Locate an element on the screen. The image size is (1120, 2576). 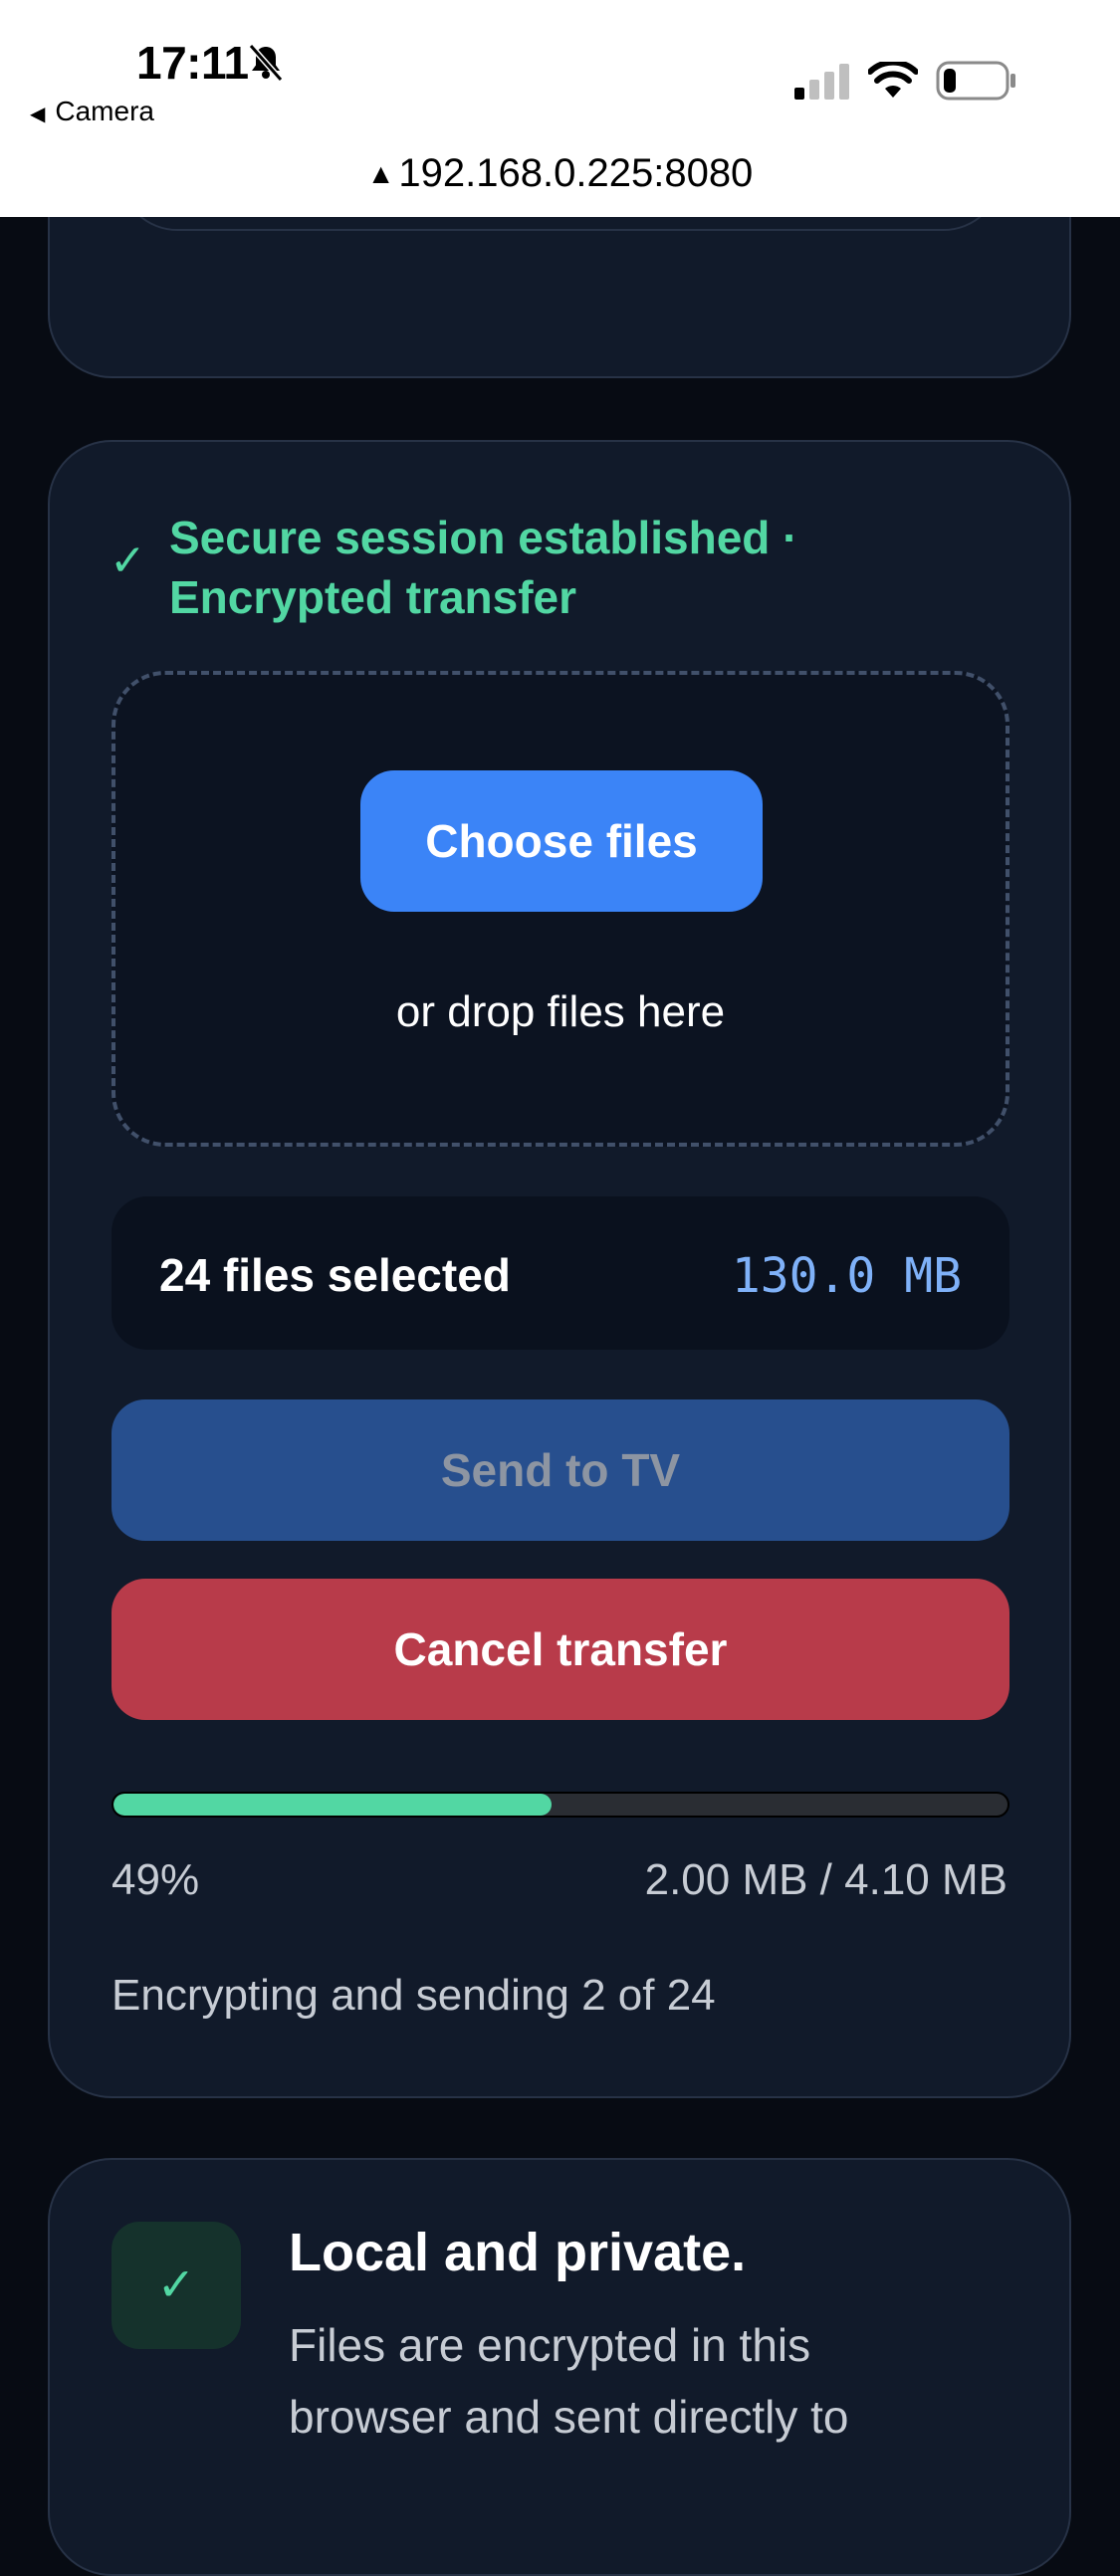
privacy-badge: ✓ is located at coordinates (176, 2285).